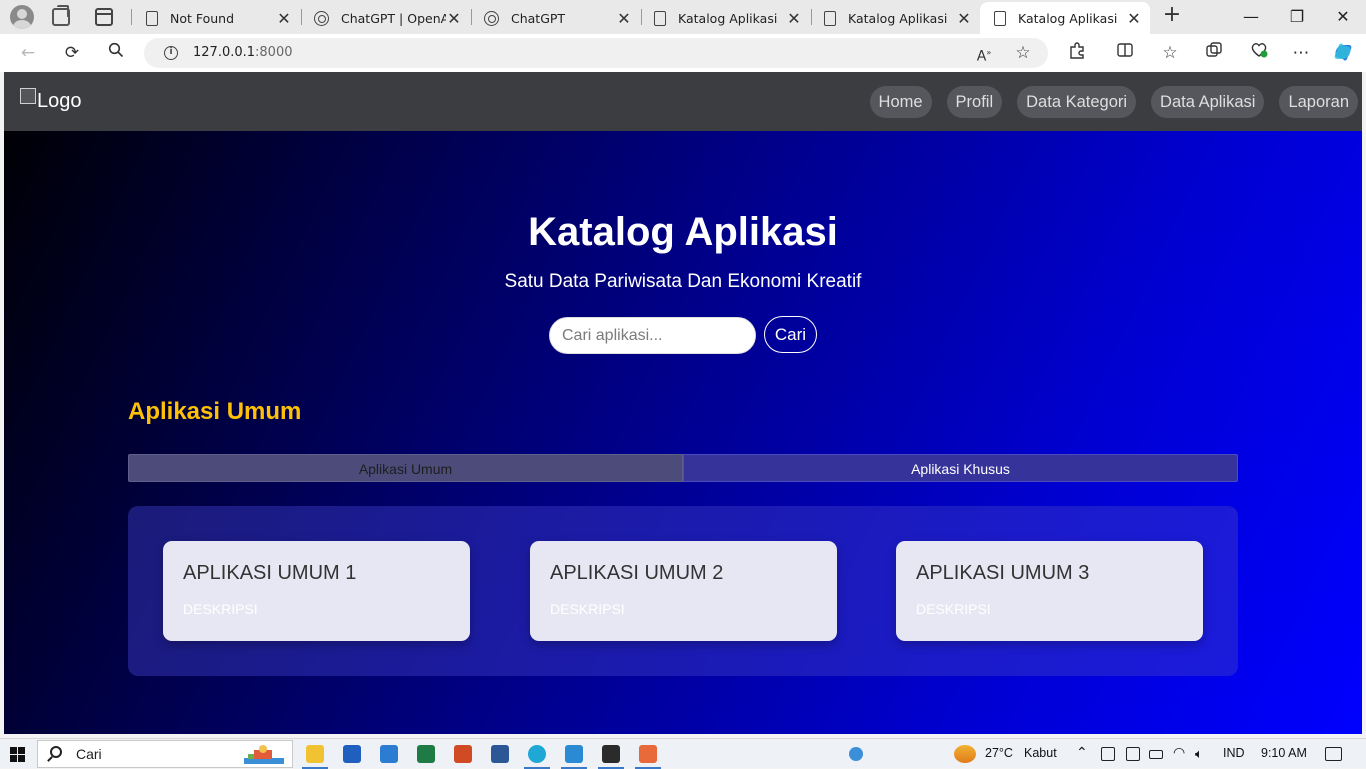  I want to click on more-menu-icon: ⋯, so click(1301, 53).